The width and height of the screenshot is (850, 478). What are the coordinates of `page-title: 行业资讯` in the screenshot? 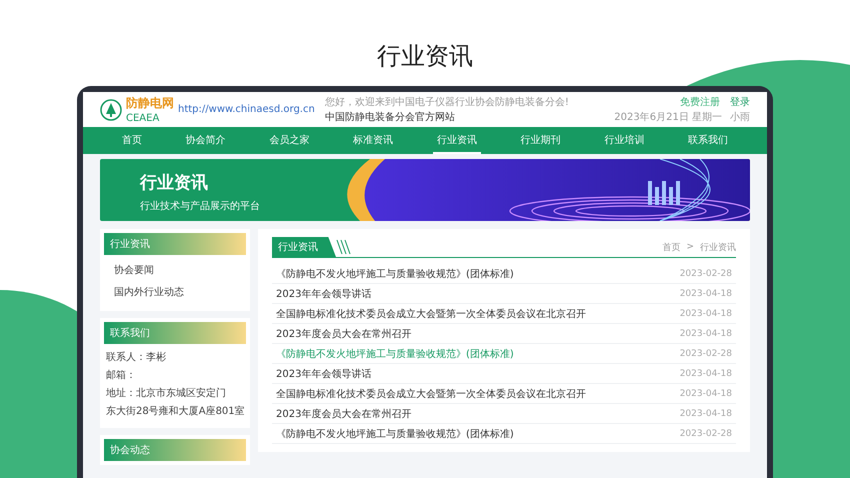 It's located at (425, 56).